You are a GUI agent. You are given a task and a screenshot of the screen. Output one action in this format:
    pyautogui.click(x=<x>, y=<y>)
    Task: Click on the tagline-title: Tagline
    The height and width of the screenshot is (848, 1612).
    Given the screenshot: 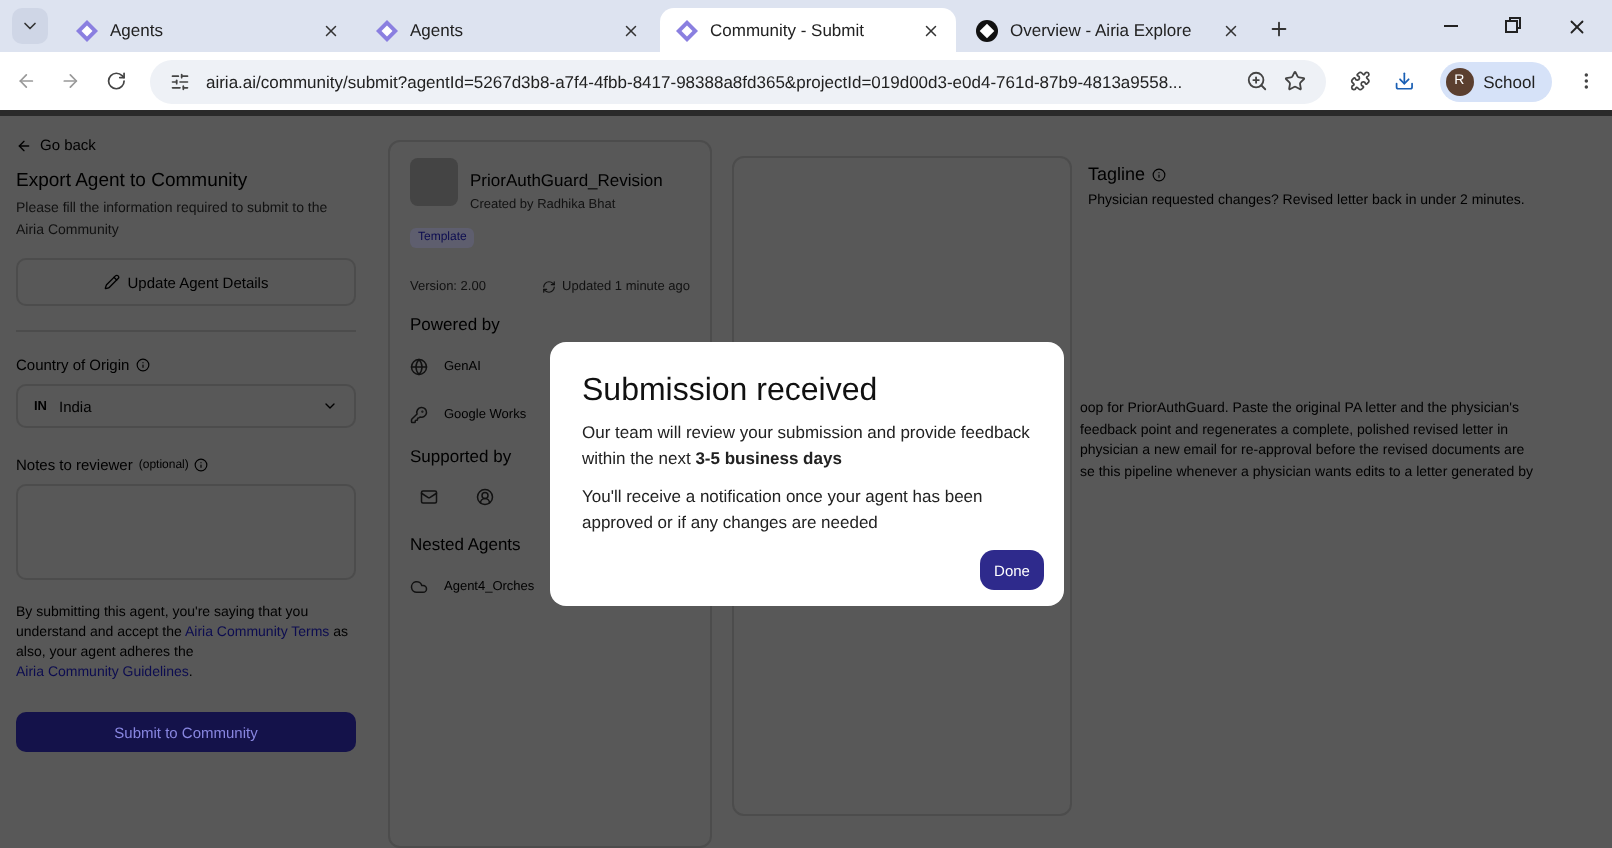 What is the action you would take?
    pyautogui.click(x=1117, y=174)
    